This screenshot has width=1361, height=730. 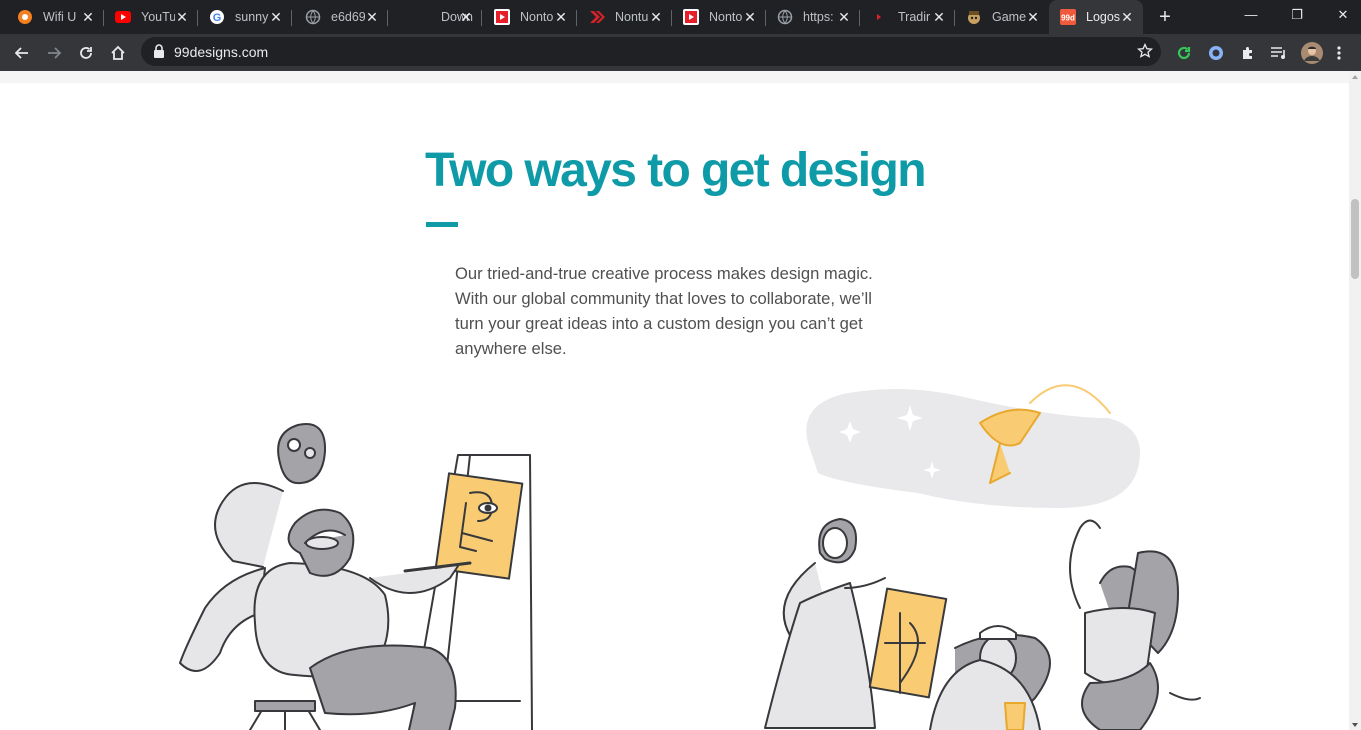 What do you see at coordinates (1184, 53) in the screenshot?
I see `extension-refresh-icon` at bounding box center [1184, 53].